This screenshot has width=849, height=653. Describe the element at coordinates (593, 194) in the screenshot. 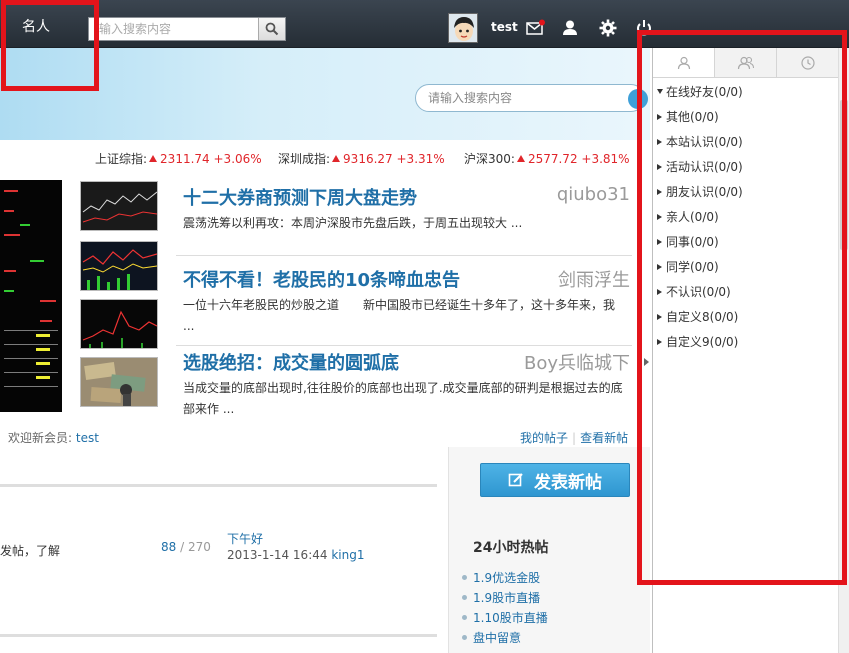

I see `article-author: qiubo31` at that location.